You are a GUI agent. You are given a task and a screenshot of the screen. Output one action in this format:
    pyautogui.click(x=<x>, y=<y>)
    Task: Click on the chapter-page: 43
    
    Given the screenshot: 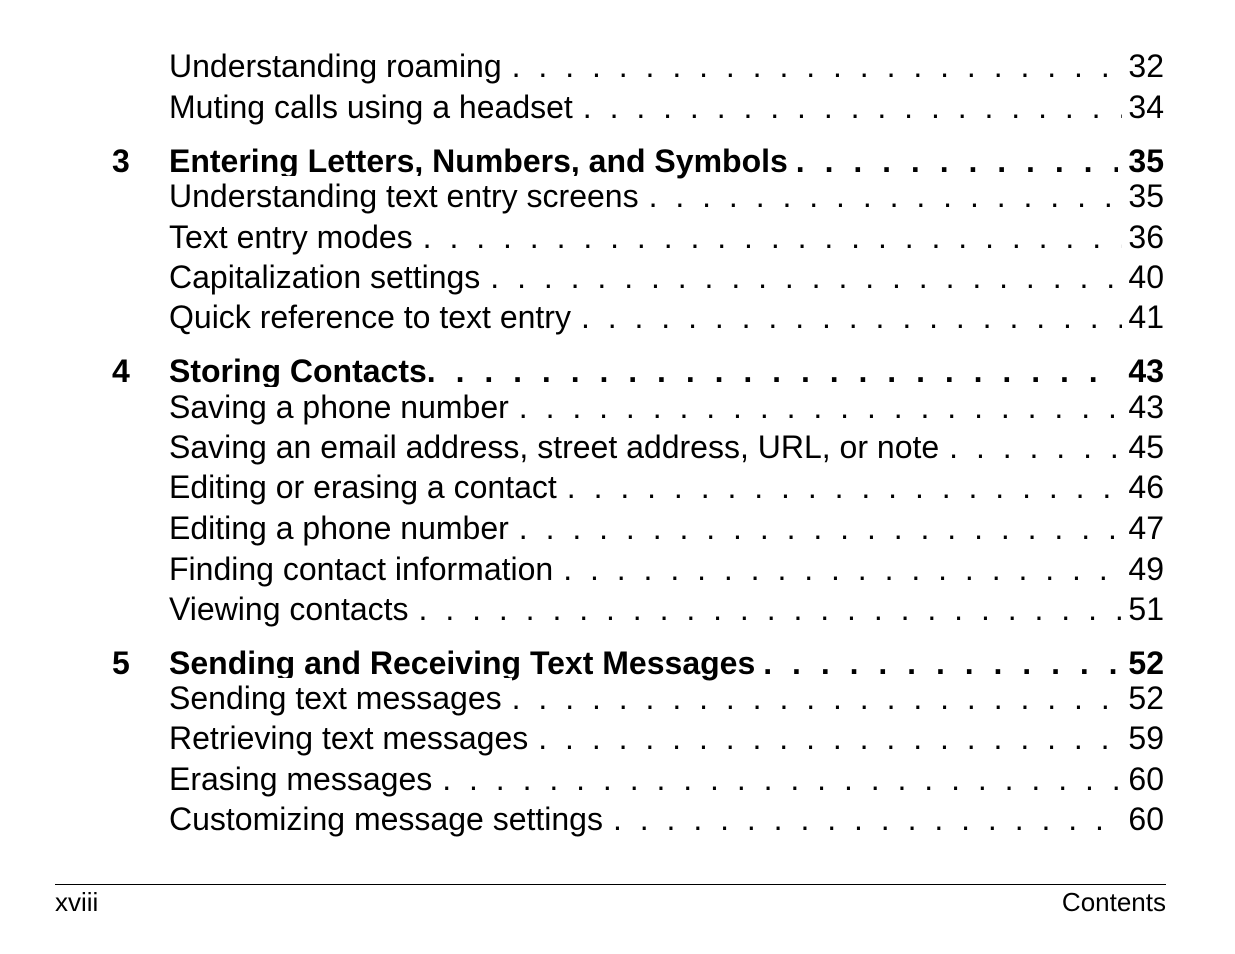 What is the action you would take?
    pyautogui.click(x=1146, y=371)
    